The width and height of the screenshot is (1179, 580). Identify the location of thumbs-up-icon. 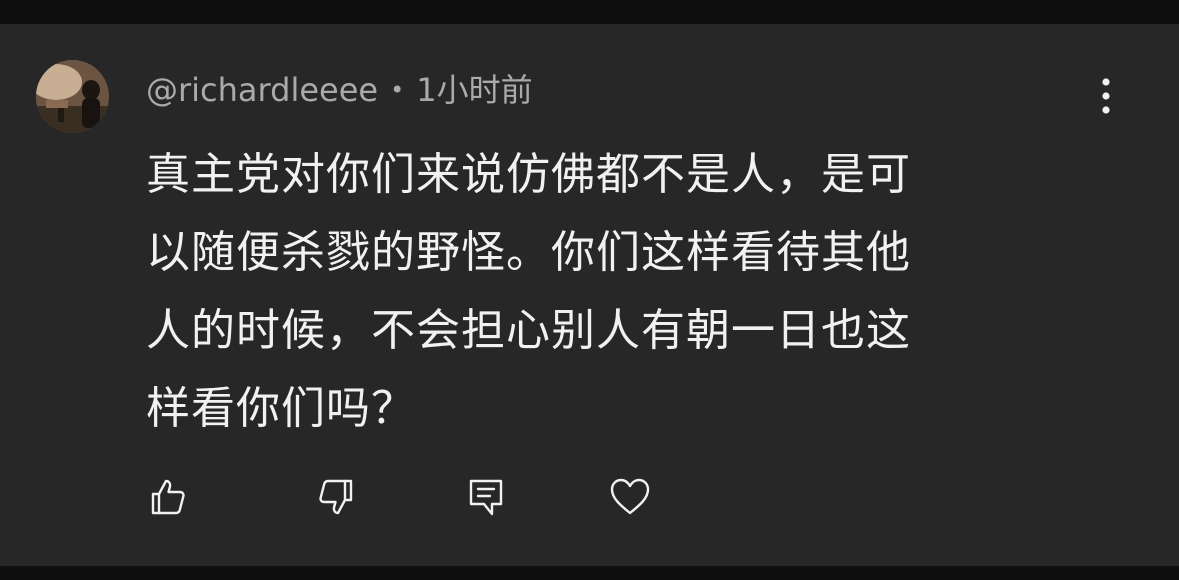
(168, 497).